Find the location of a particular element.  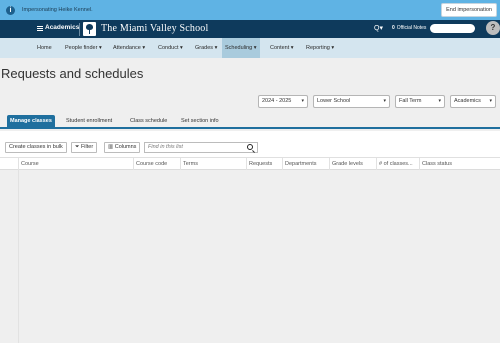

column-course: Course is located at coordinates (75, 164).